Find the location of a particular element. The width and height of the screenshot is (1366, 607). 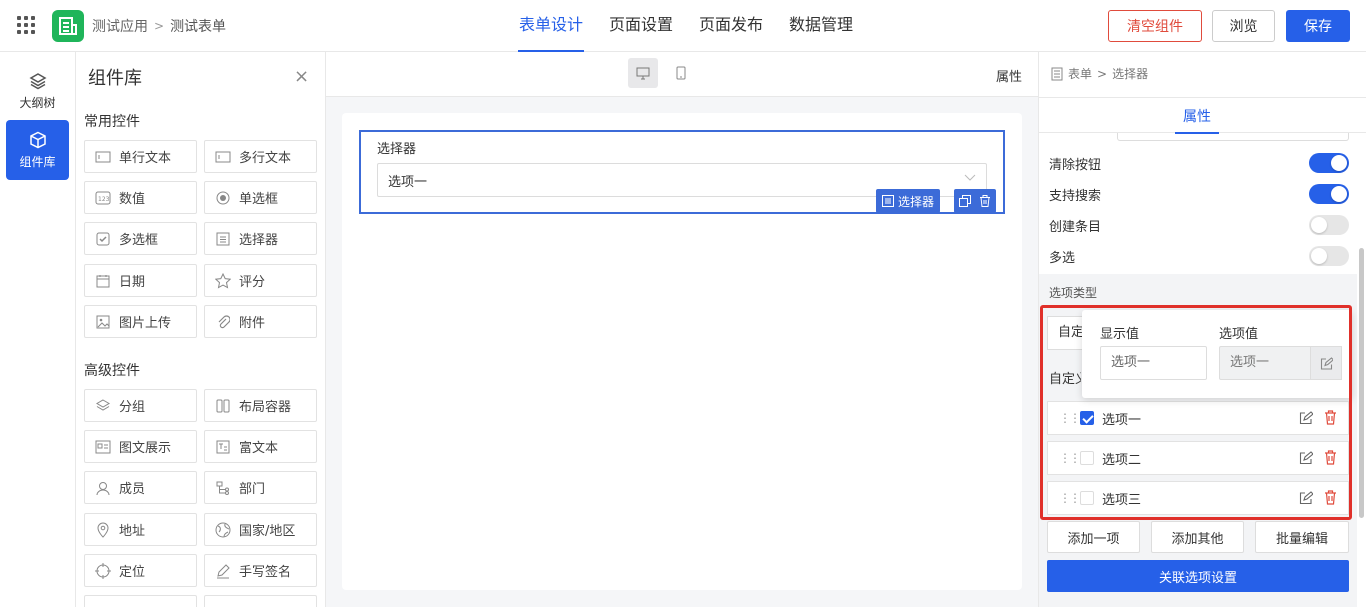

desktop-view-button is located at coordinates (643, 73).